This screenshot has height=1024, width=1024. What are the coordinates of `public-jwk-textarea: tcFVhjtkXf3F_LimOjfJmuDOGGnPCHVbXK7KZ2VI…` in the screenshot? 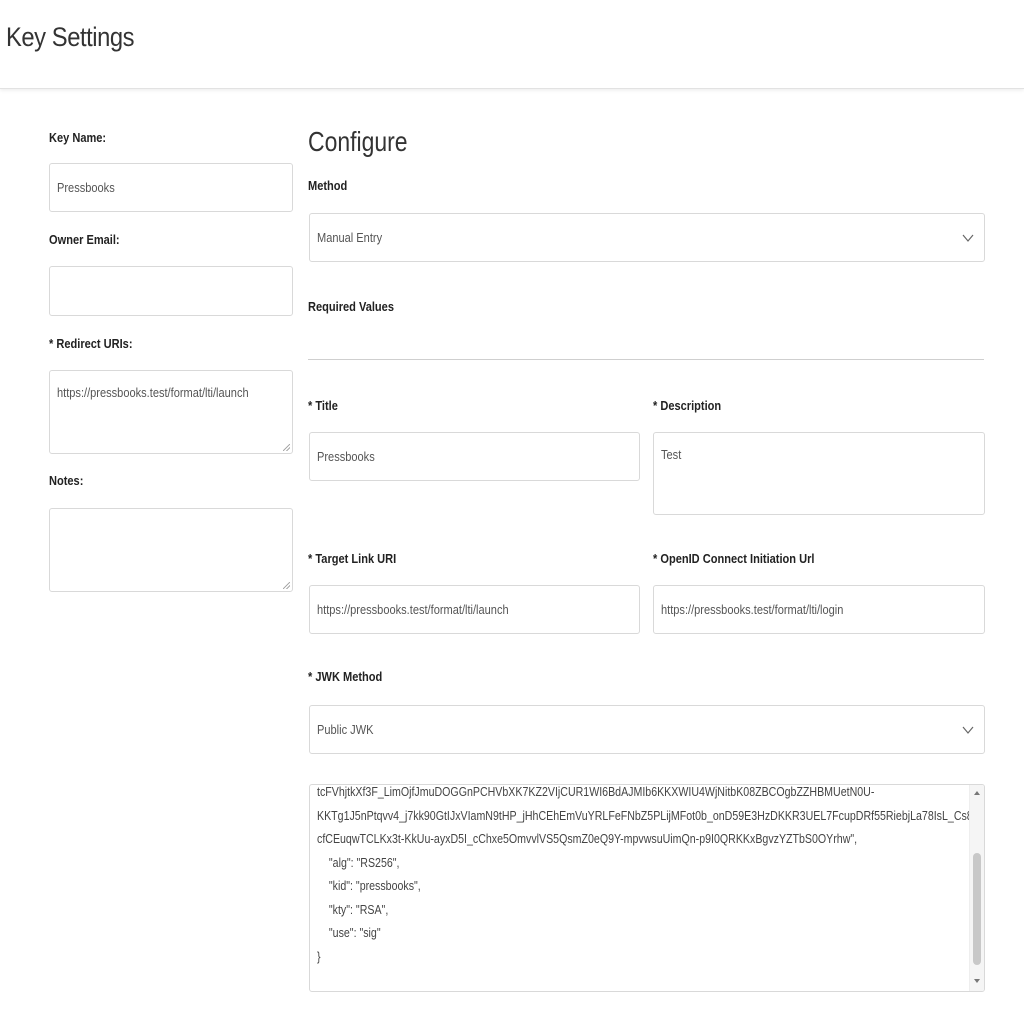 It's located at (647, 888).